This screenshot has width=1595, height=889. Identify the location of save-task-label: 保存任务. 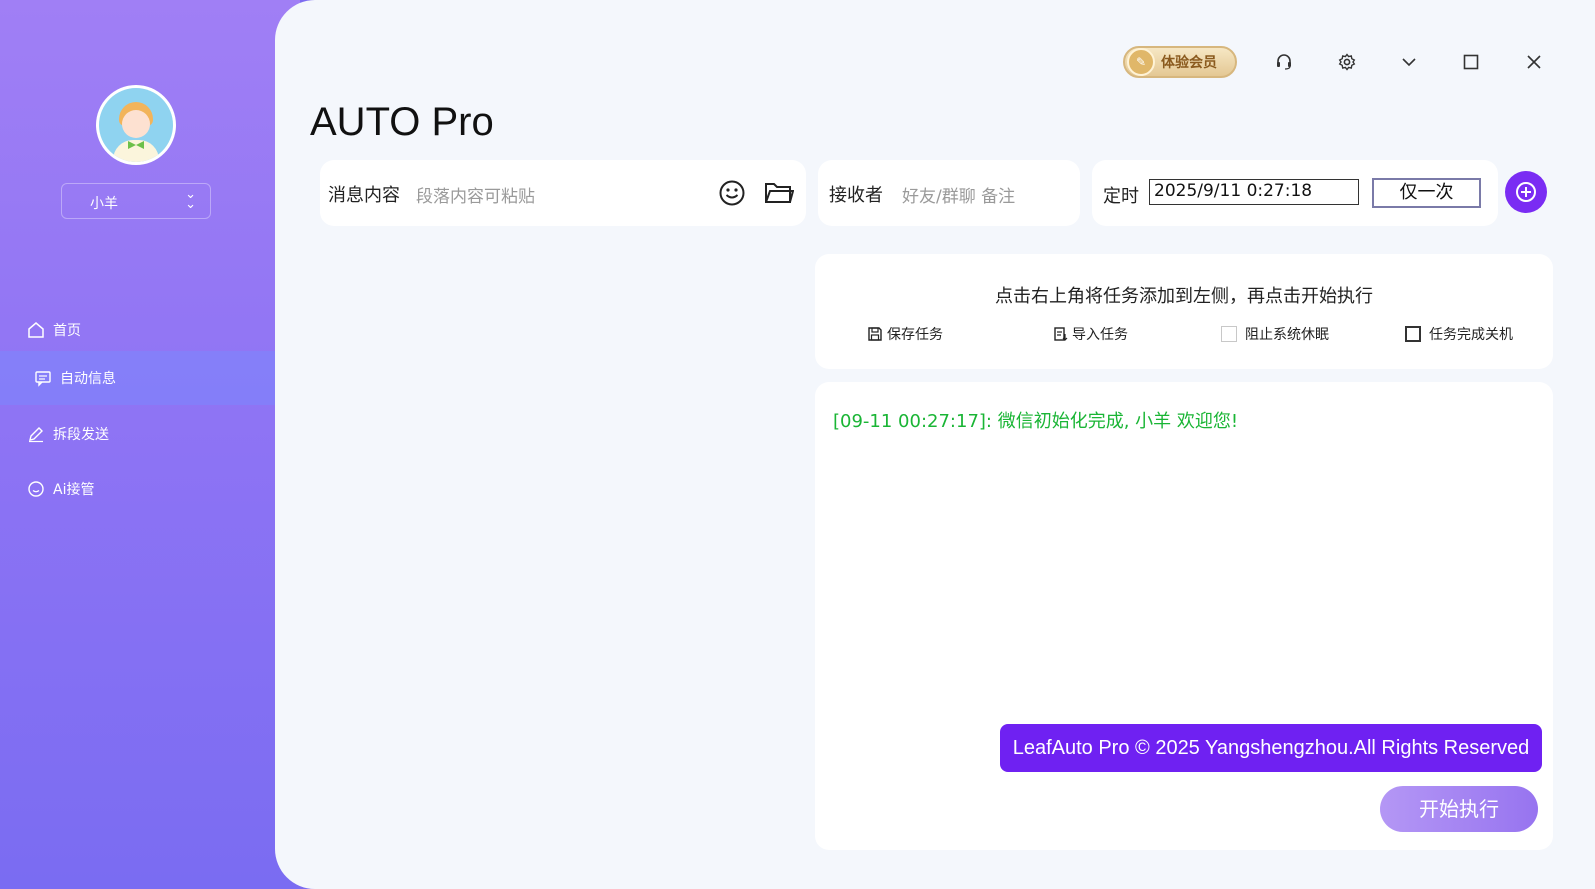
(915, 335).